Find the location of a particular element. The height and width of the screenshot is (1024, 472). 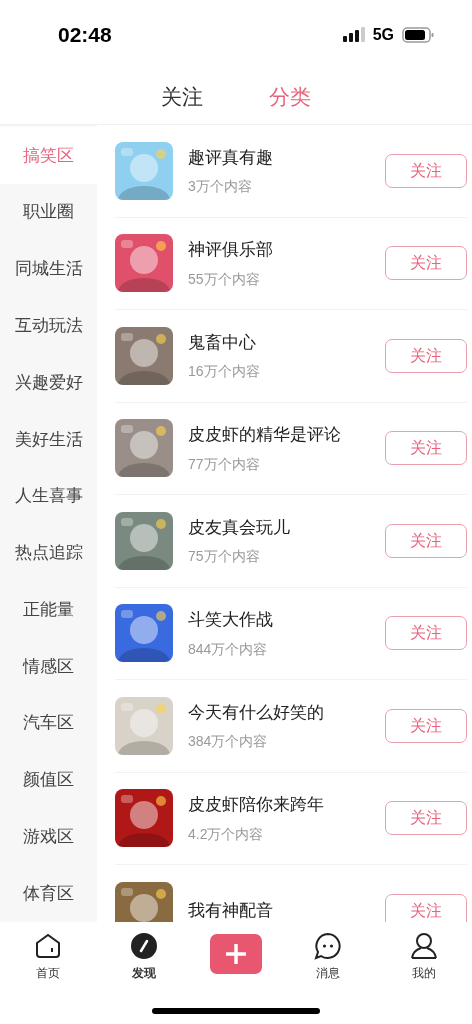

content-count: 844万个内容 is located at coordinates (228, 649).